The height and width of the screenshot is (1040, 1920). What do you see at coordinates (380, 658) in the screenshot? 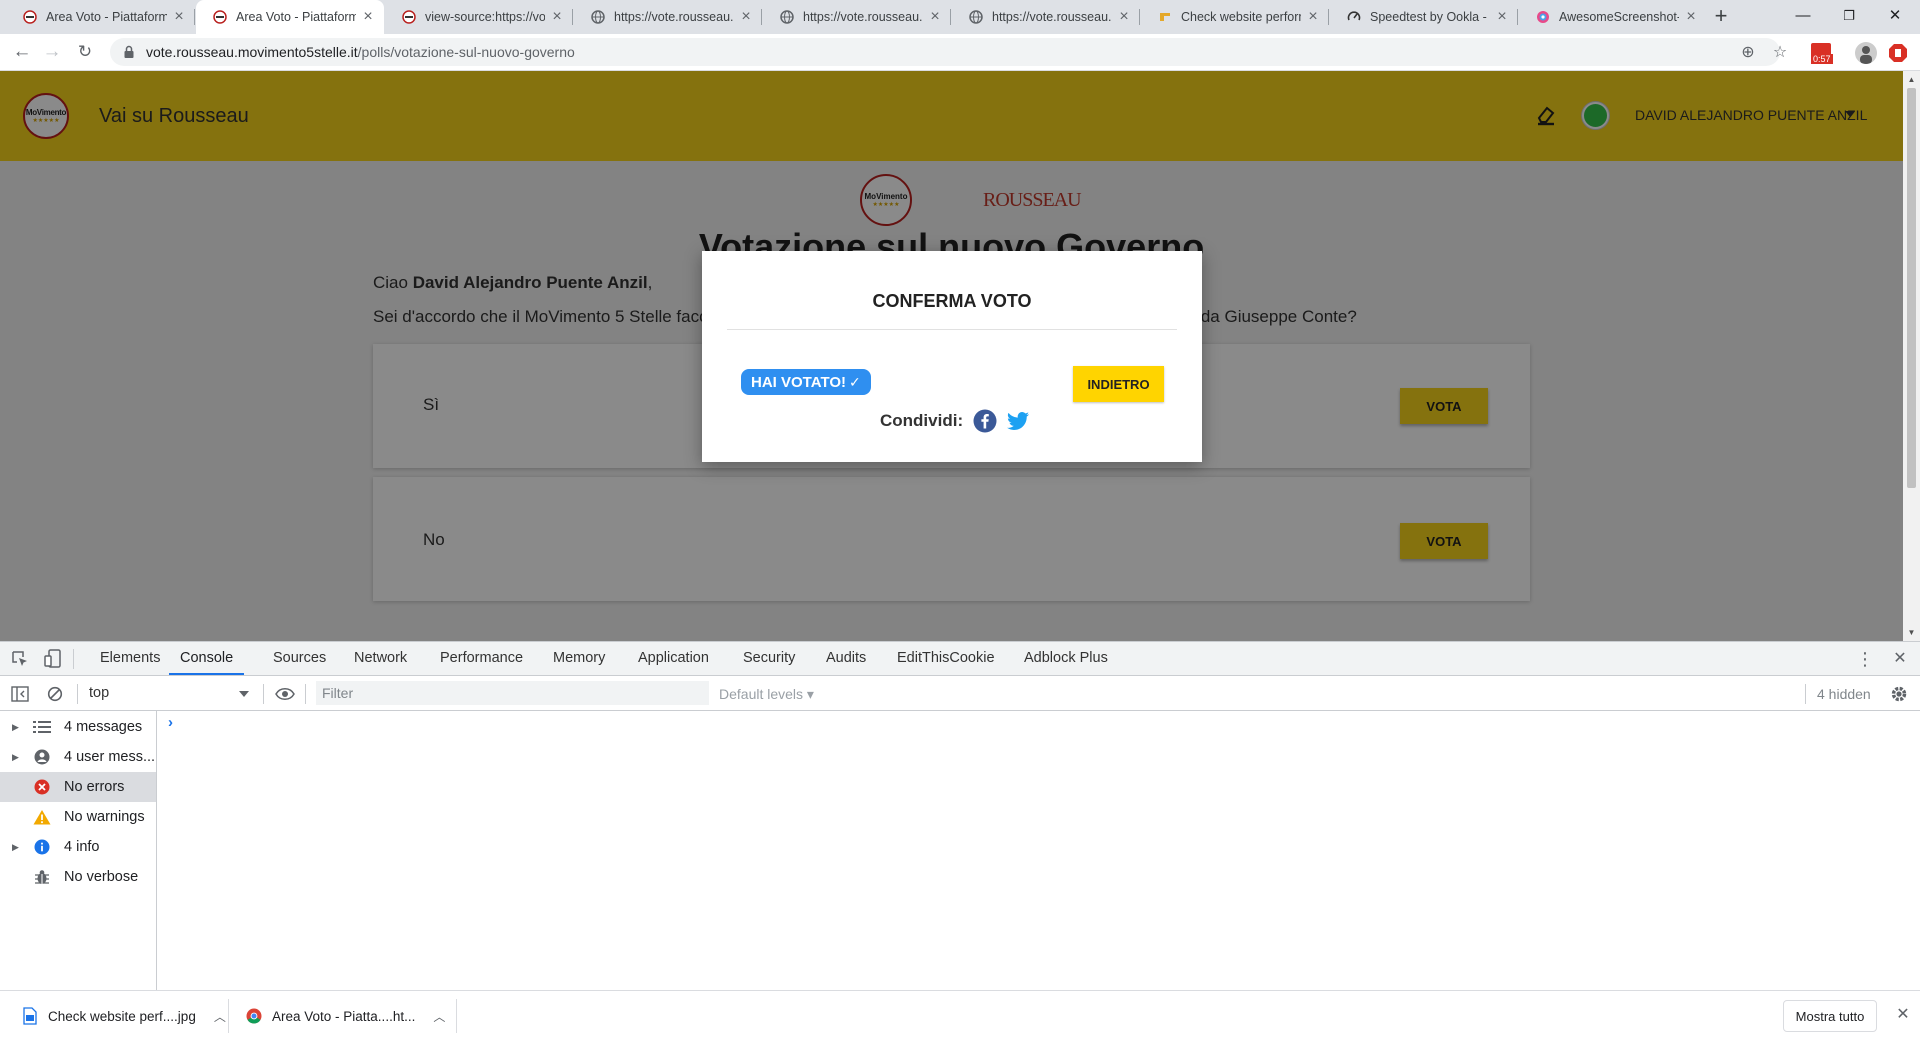
I see `devtools-tab-network: Network` at bounding box center [380, 658].